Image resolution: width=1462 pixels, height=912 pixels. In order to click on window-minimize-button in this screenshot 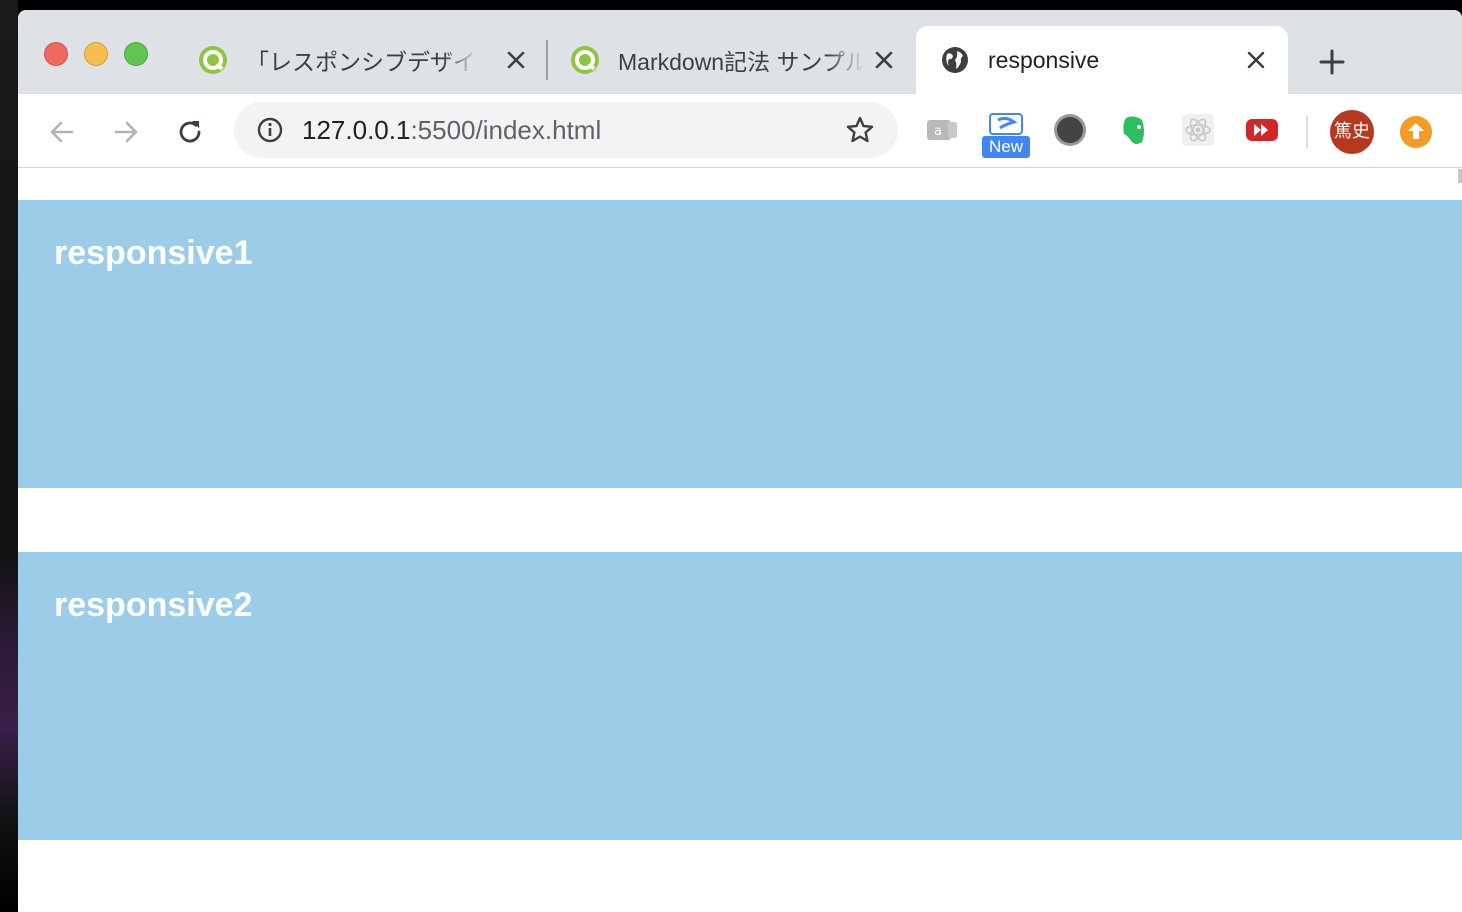, I will do `click(96, 54)`.